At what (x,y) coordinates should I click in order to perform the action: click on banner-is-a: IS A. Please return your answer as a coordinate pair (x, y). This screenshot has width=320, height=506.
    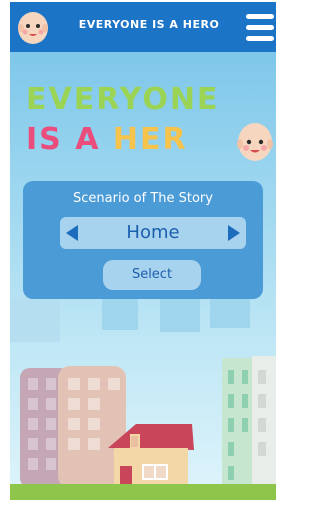
    Looking at the image, I should click on (63, 139).